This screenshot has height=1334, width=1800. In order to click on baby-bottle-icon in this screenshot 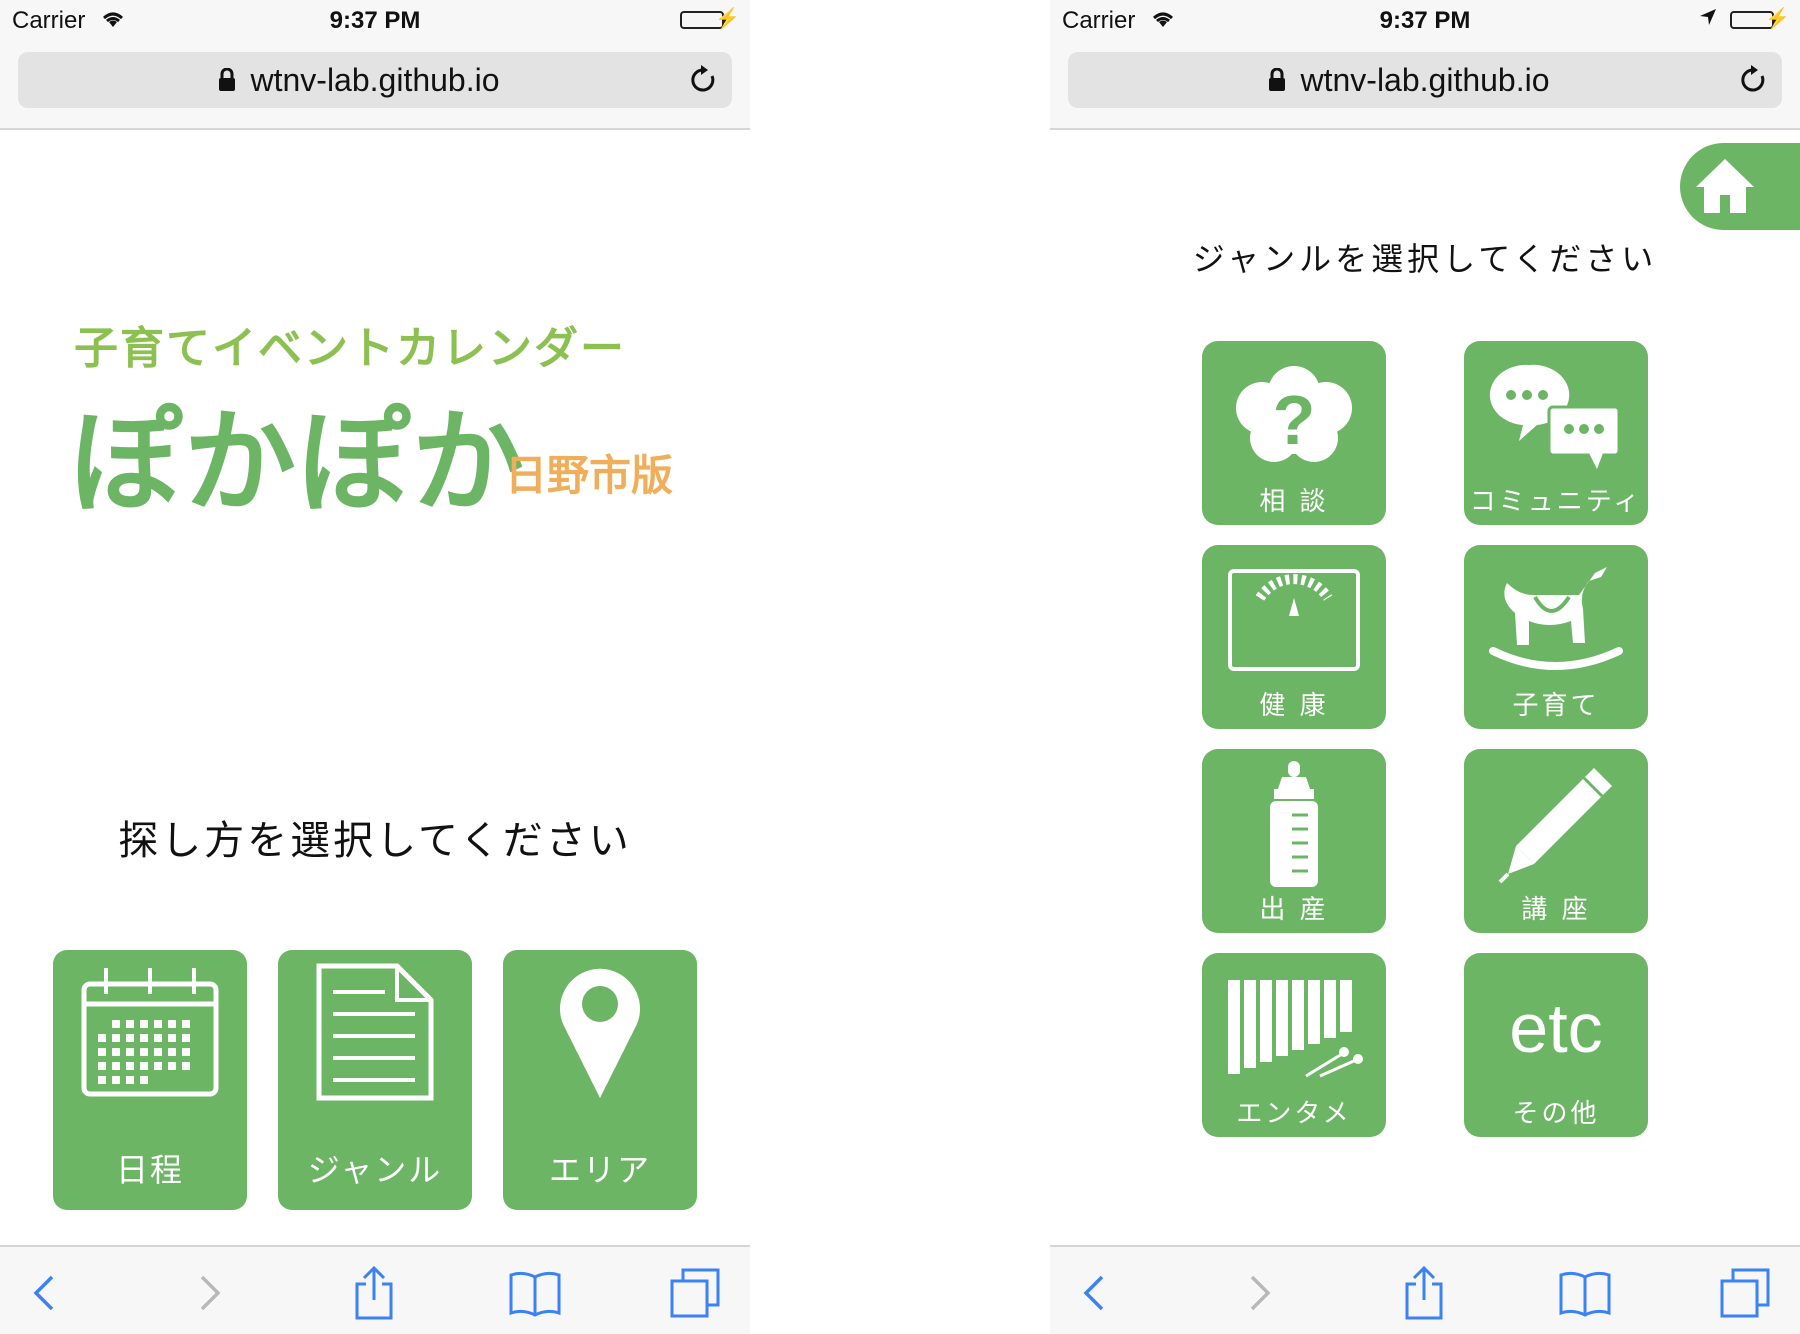, I will do `click(1294, 824)`.